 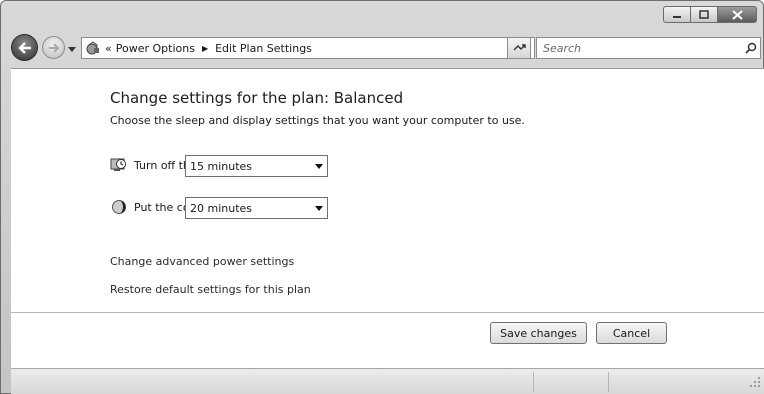 What do you see at coordinates (210, 289) in the screenshot?
I see `restore-defaults-link: Restore default settings for this plan` at bounding box center [210, 289].